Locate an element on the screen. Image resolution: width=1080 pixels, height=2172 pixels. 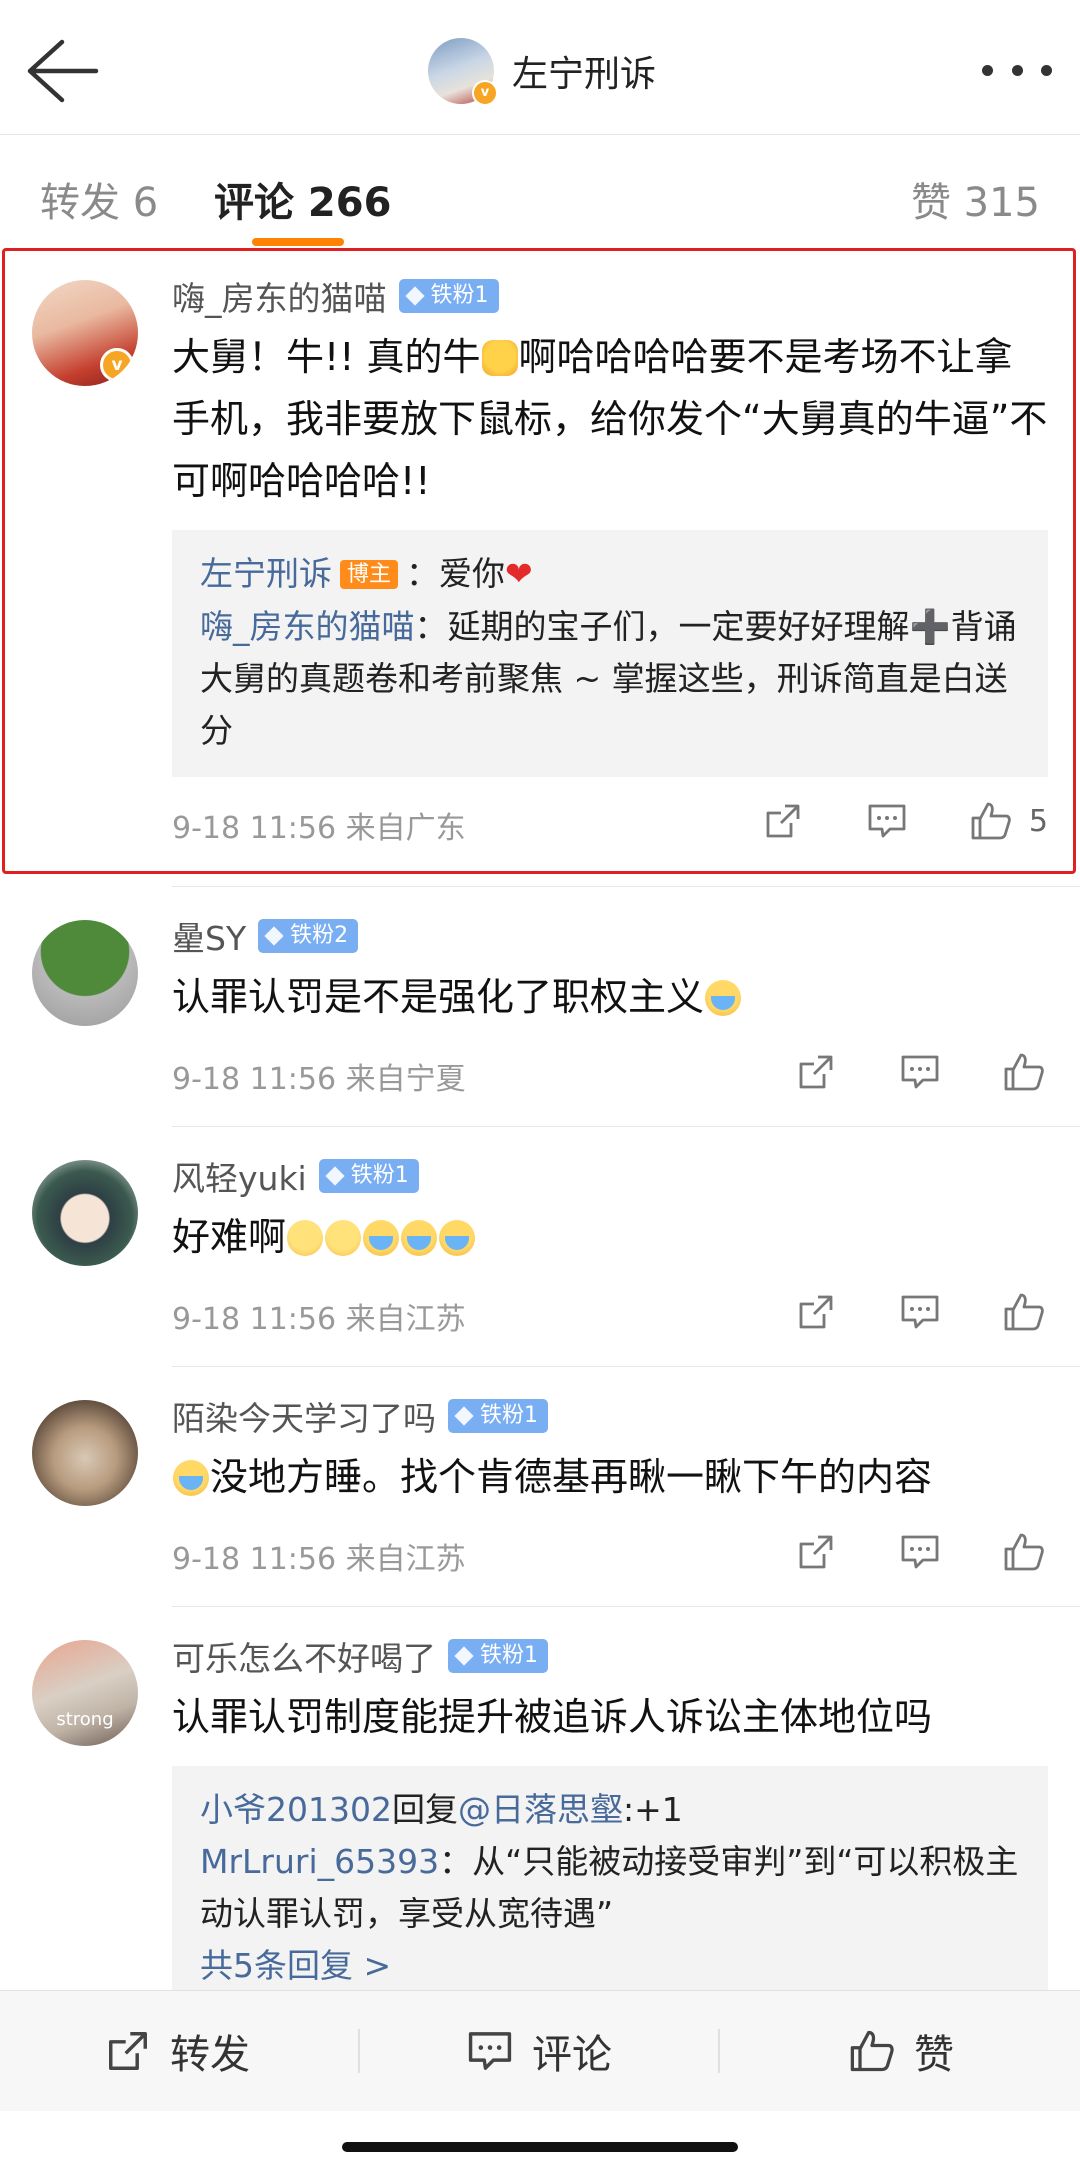
comment-timestamp: 9-18 11:56 来自宁夏 is located at coordinates (319, 1079).